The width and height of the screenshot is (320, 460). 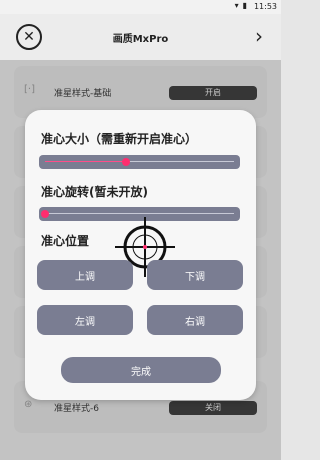 I want to click on slider-track, so click(x=139, y=213).